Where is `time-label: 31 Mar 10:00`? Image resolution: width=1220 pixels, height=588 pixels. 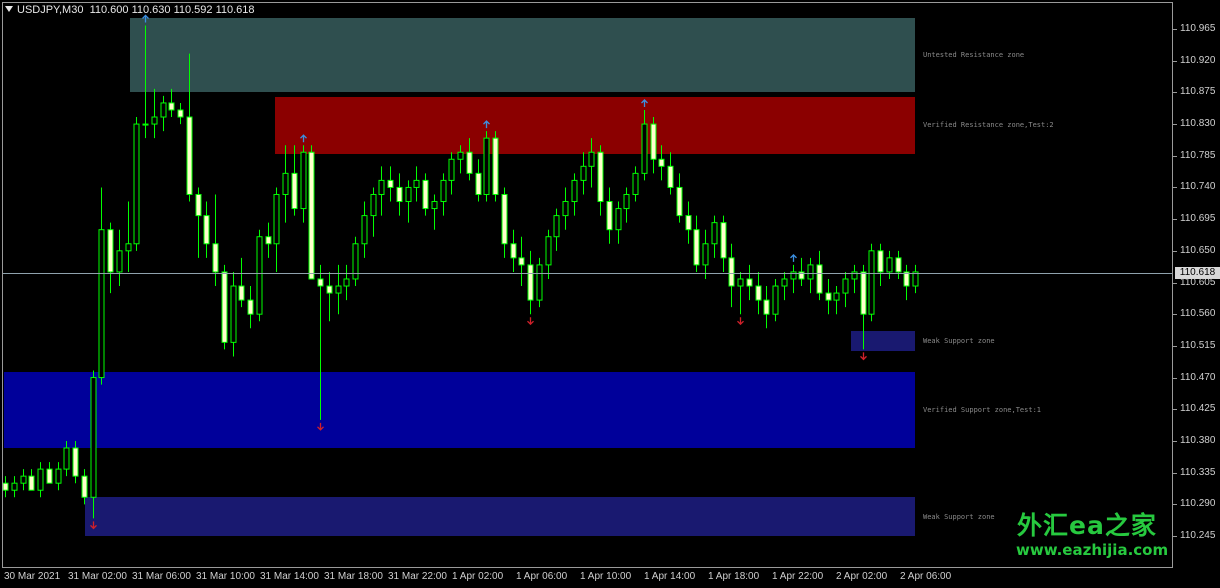
time-label: 31 Mar 10:00 is located at coordinates (225, 576).